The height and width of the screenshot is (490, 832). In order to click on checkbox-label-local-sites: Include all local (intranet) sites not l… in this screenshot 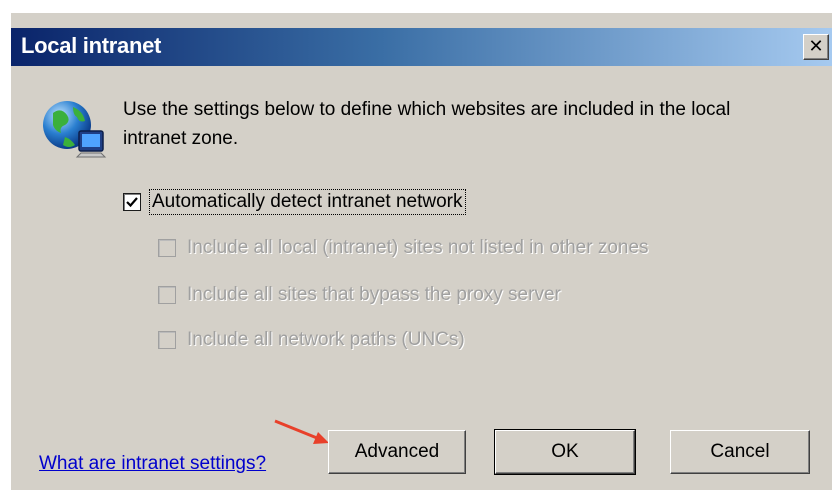, I will do `click(418, 247)`.